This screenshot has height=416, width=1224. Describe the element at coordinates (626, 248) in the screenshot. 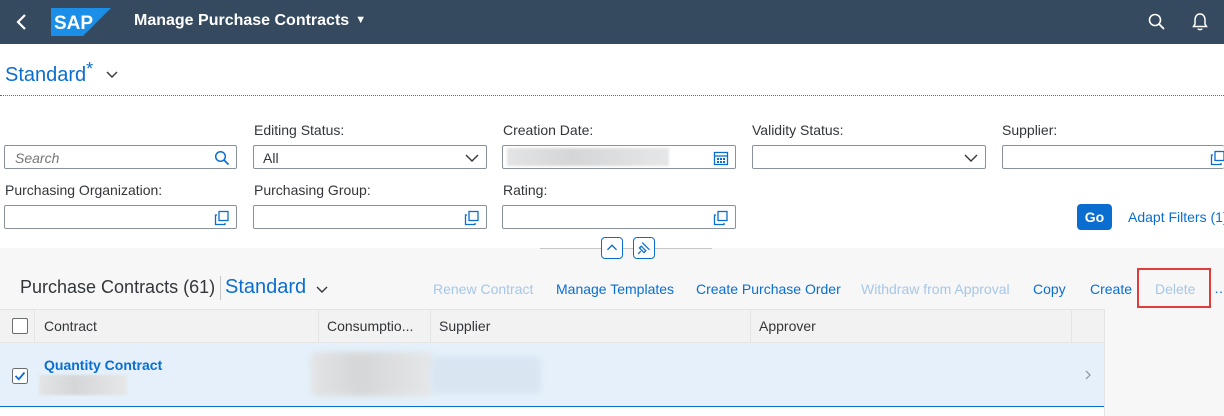

I see `collapse-bar-line` at that location.